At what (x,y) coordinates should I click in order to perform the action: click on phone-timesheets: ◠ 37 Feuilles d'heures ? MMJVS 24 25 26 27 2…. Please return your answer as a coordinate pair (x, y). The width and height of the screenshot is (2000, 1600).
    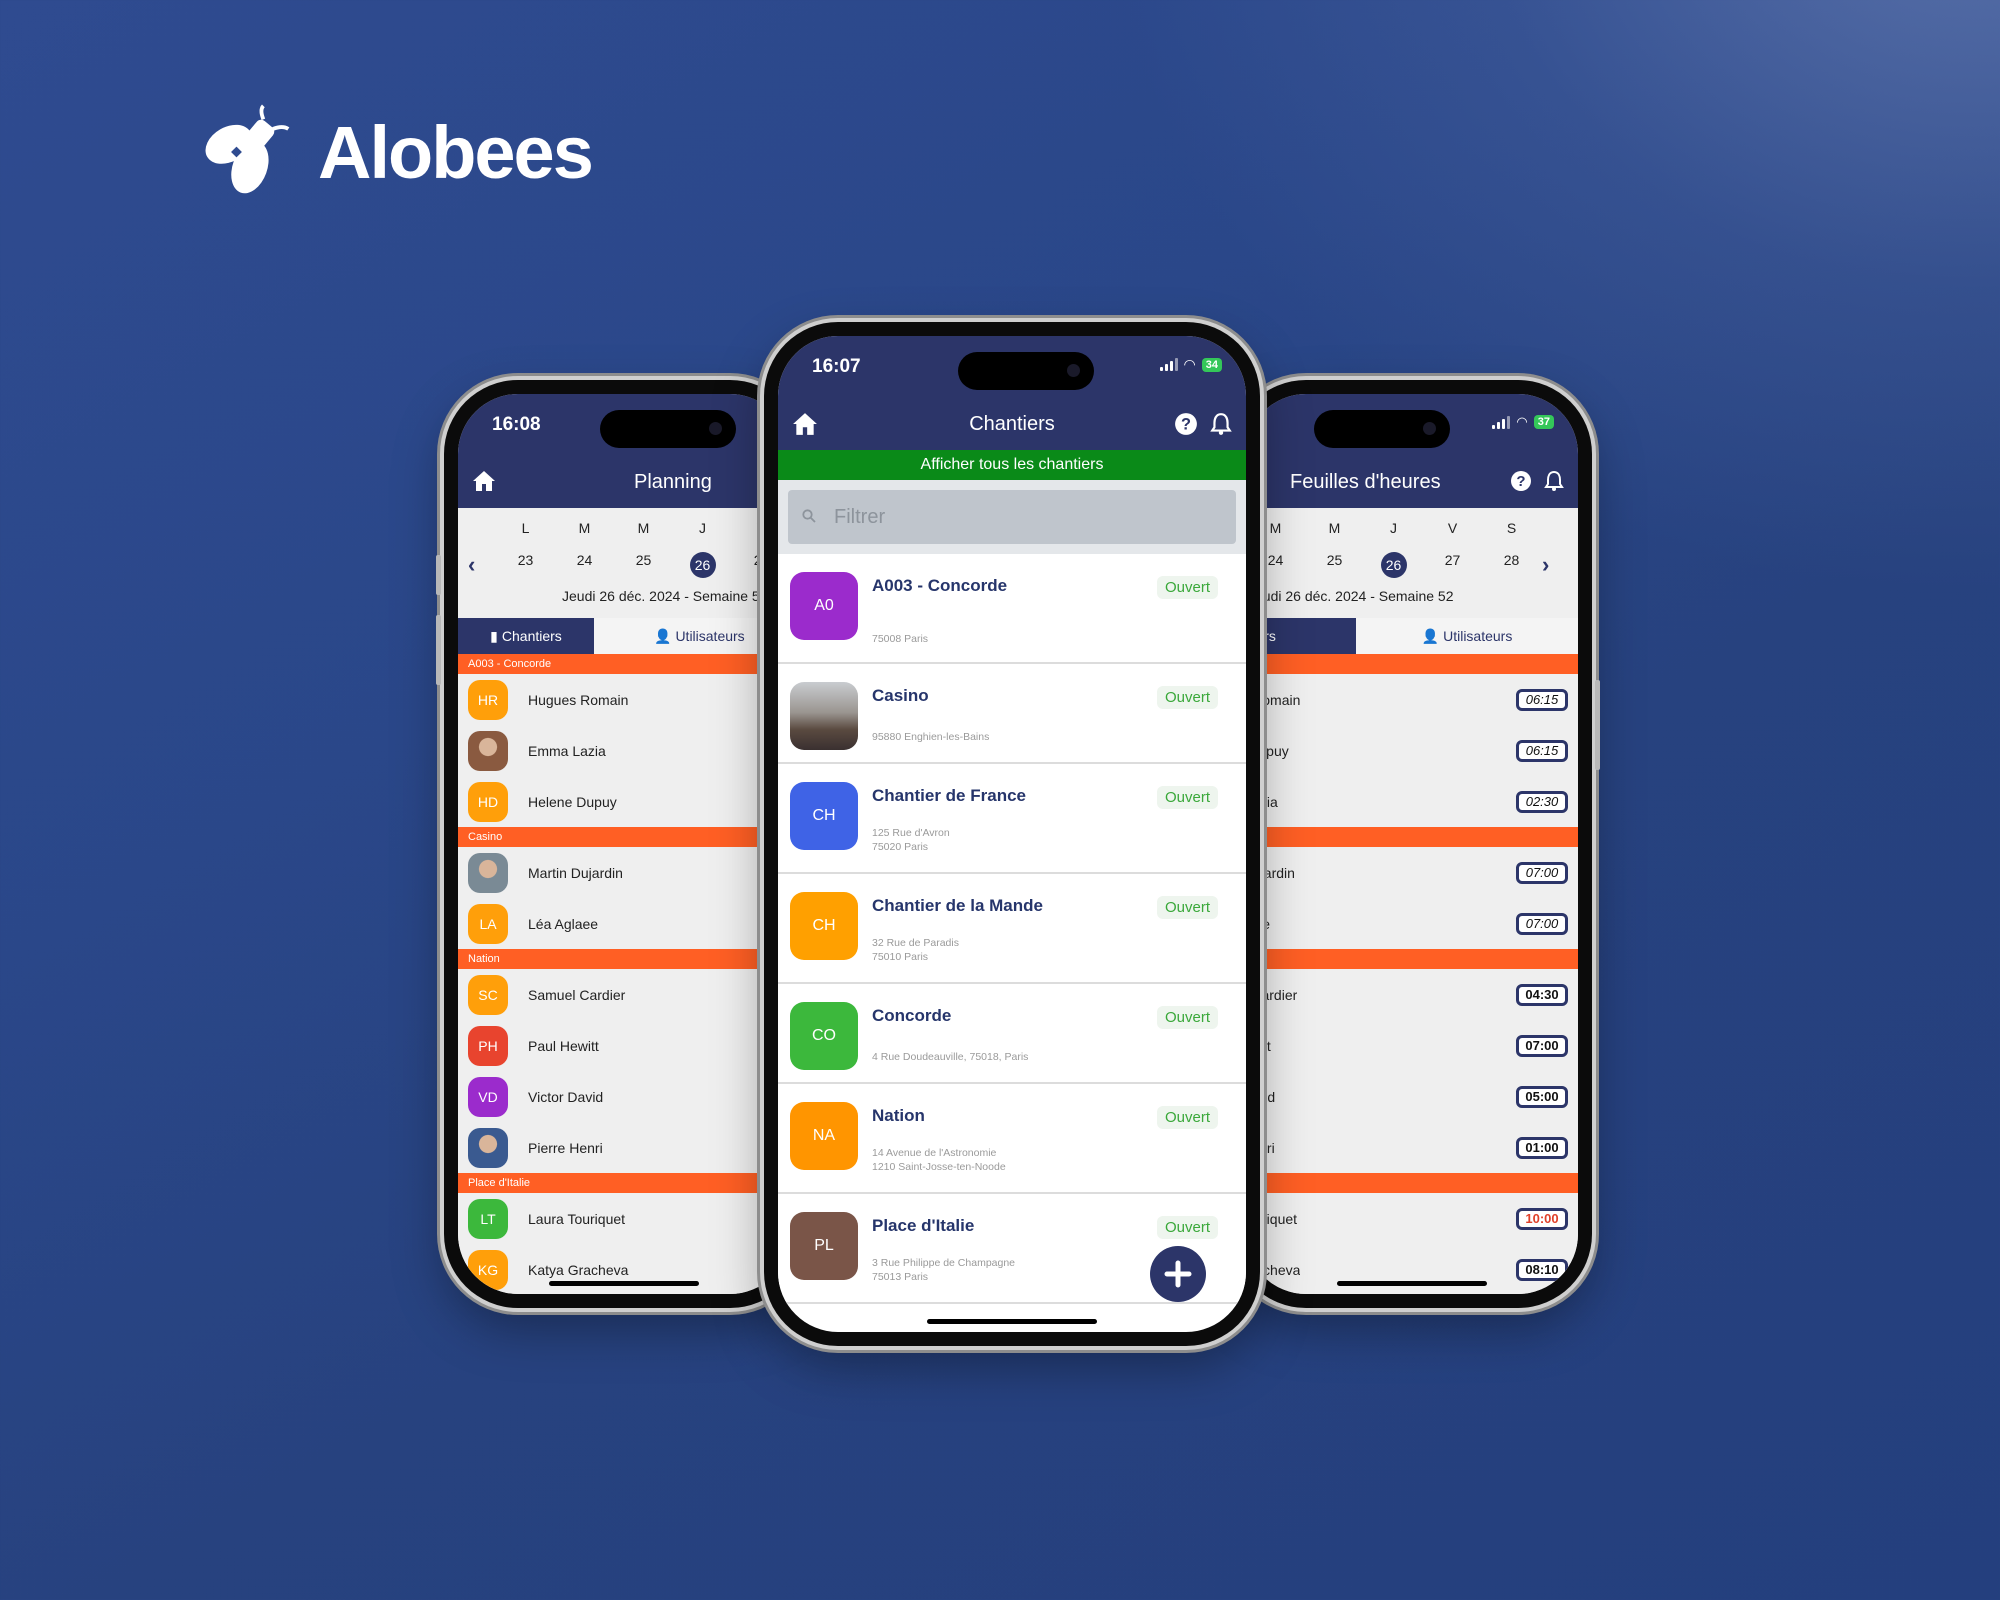
    Looking at the image, I should click on (1416, 844).